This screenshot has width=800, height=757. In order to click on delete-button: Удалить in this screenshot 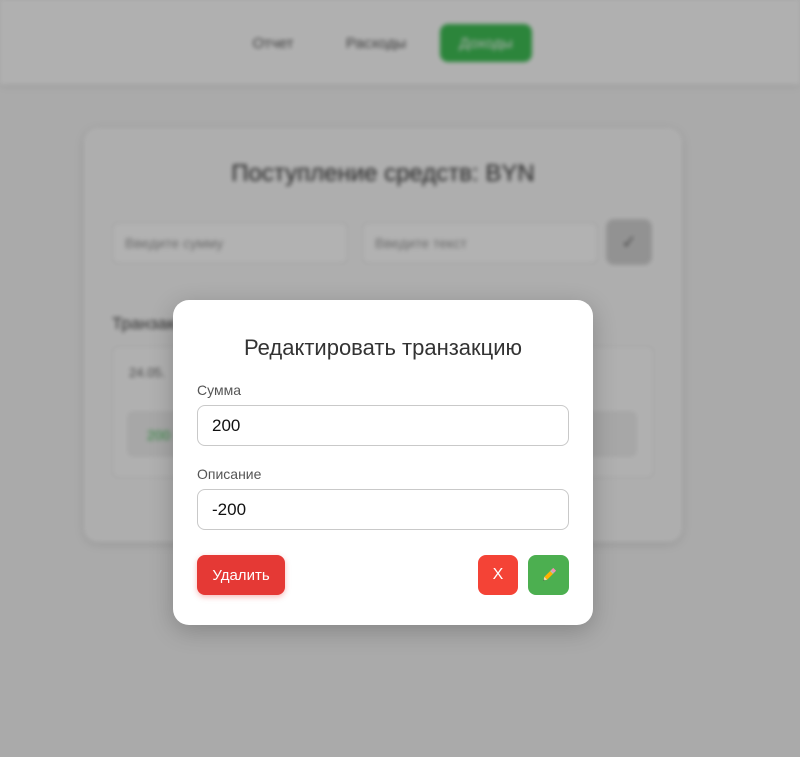, I will do `click(241, 575)`.